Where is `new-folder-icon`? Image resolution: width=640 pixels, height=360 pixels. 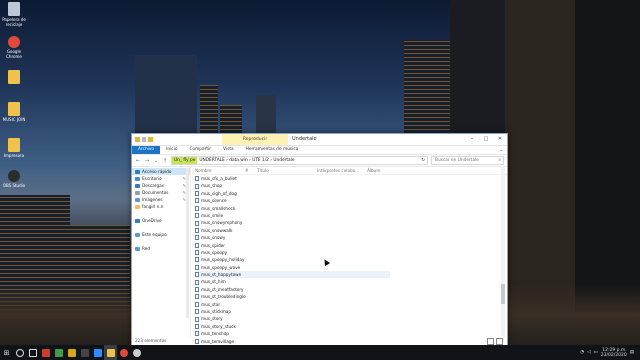
new-folder-icon is located at coordinates (150, 139).